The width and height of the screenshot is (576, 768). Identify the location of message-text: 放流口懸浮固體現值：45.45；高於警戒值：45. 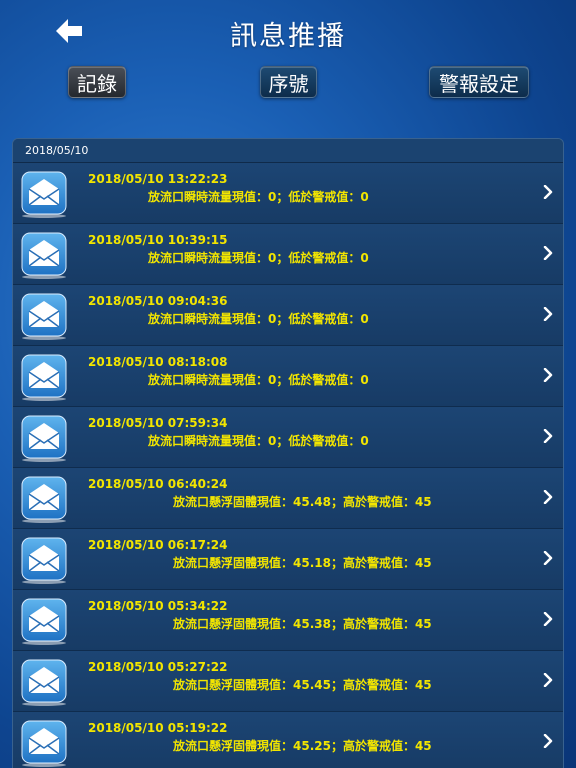
(302, 685).